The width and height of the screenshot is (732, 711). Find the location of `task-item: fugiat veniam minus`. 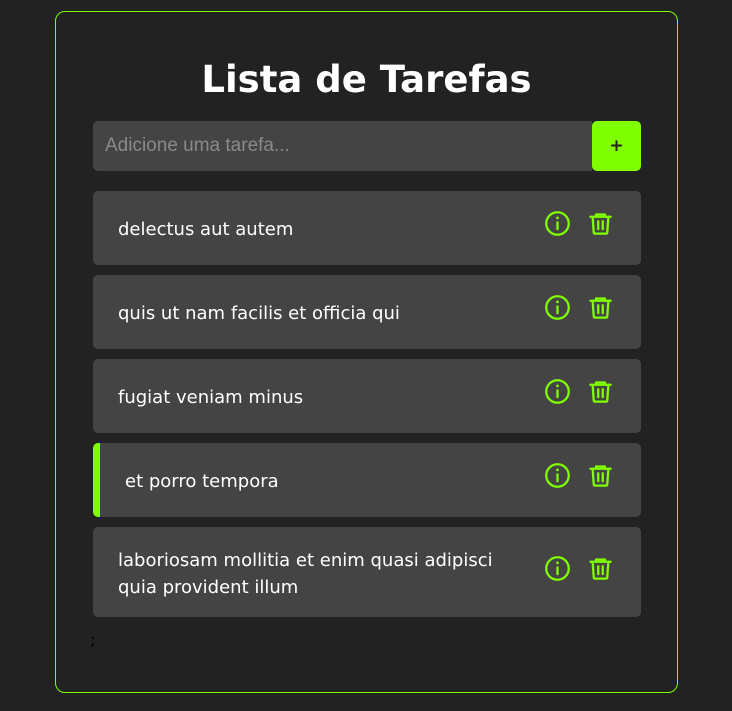

task-item: fugiat veniam minus is located at coordinates (367, 396).